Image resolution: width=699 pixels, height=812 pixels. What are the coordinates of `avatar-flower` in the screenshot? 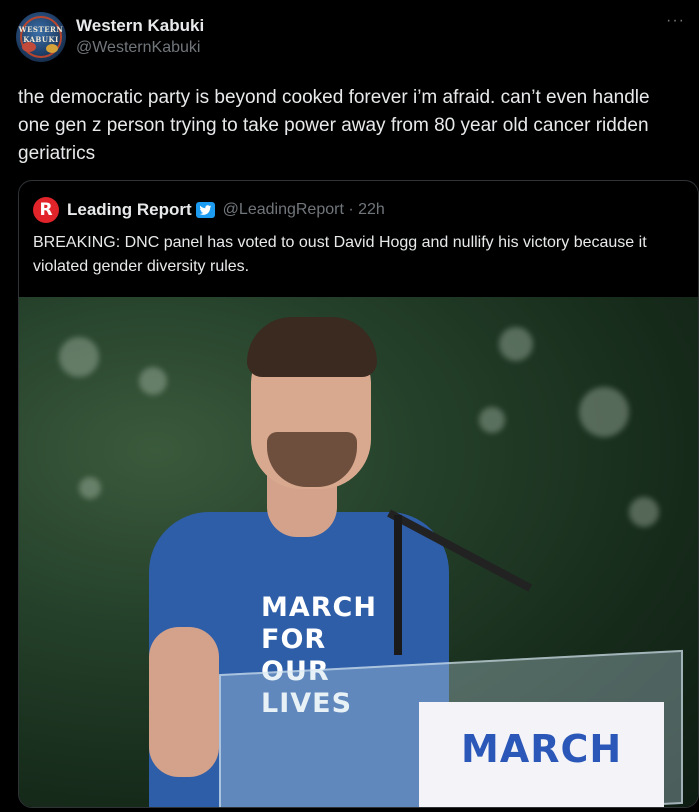 It's located at (52, 48).